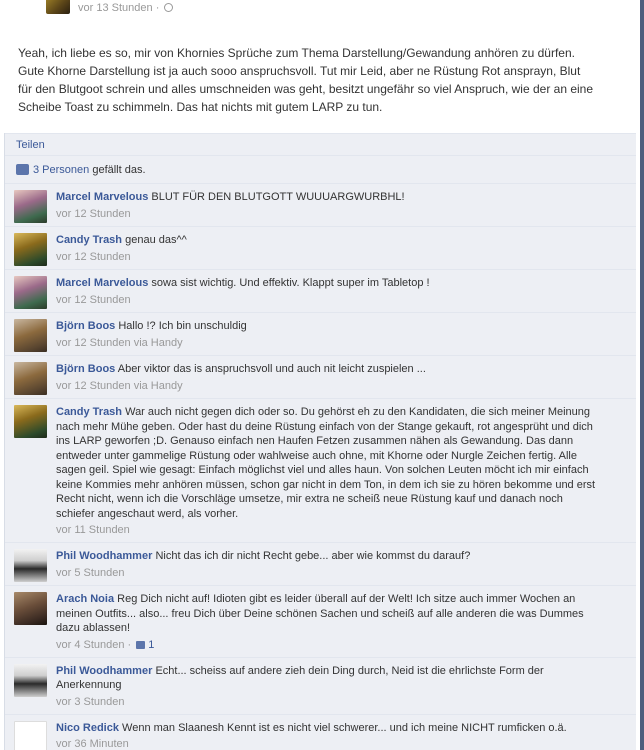 This screenshot has width=644, height=750. I want to click on comment-time: vor 5 Stunden, so click(346, 573).